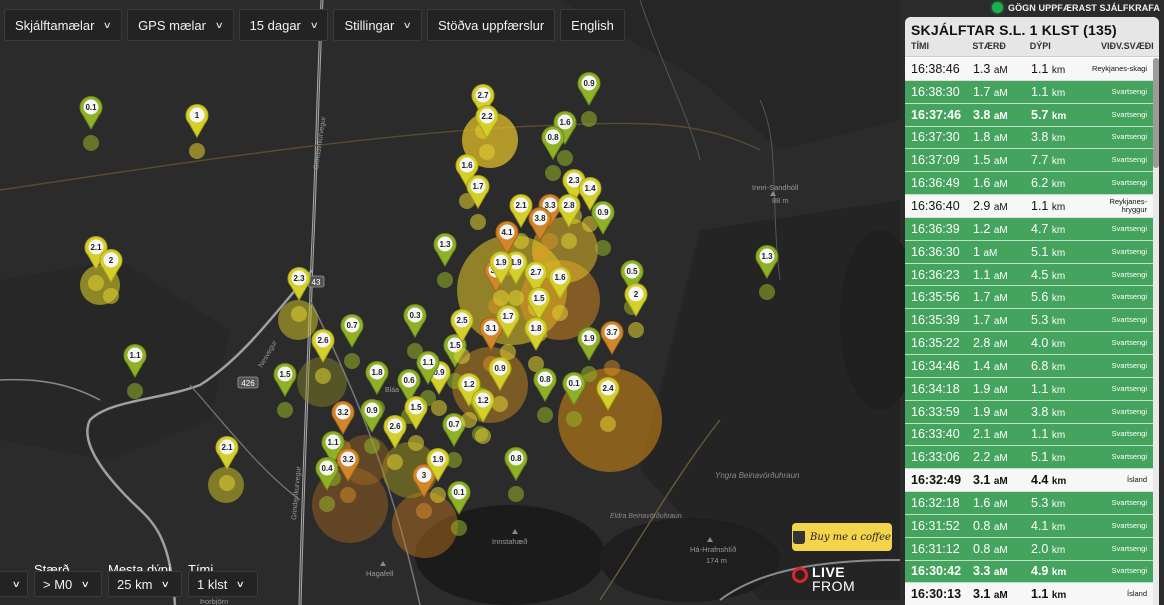 The image size is (1164, 605). What do you see at coordinates (1048, 320) in the screenshot?
I see `row-depth: 5.3 km` at bounding box center [1048, 320].